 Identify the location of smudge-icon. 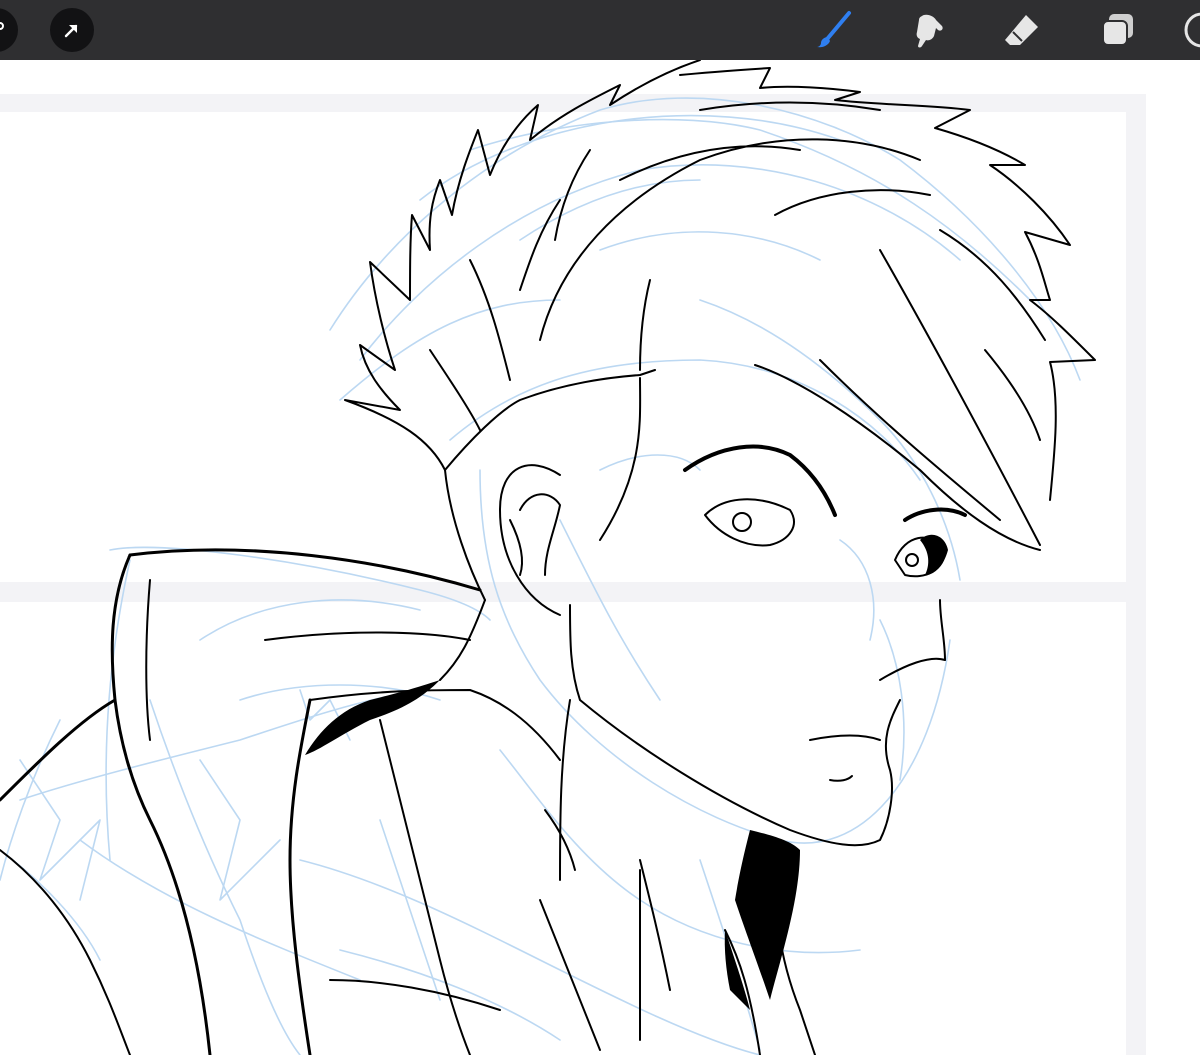
(928, 30).